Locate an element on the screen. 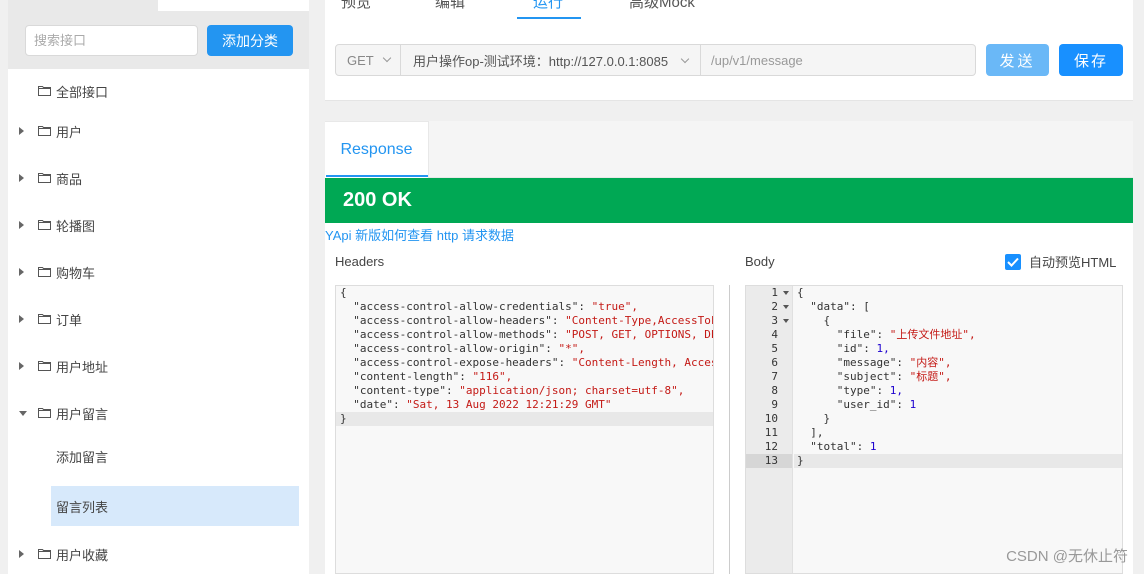  tree-item: 订单 is located at coordinates (158, 319).